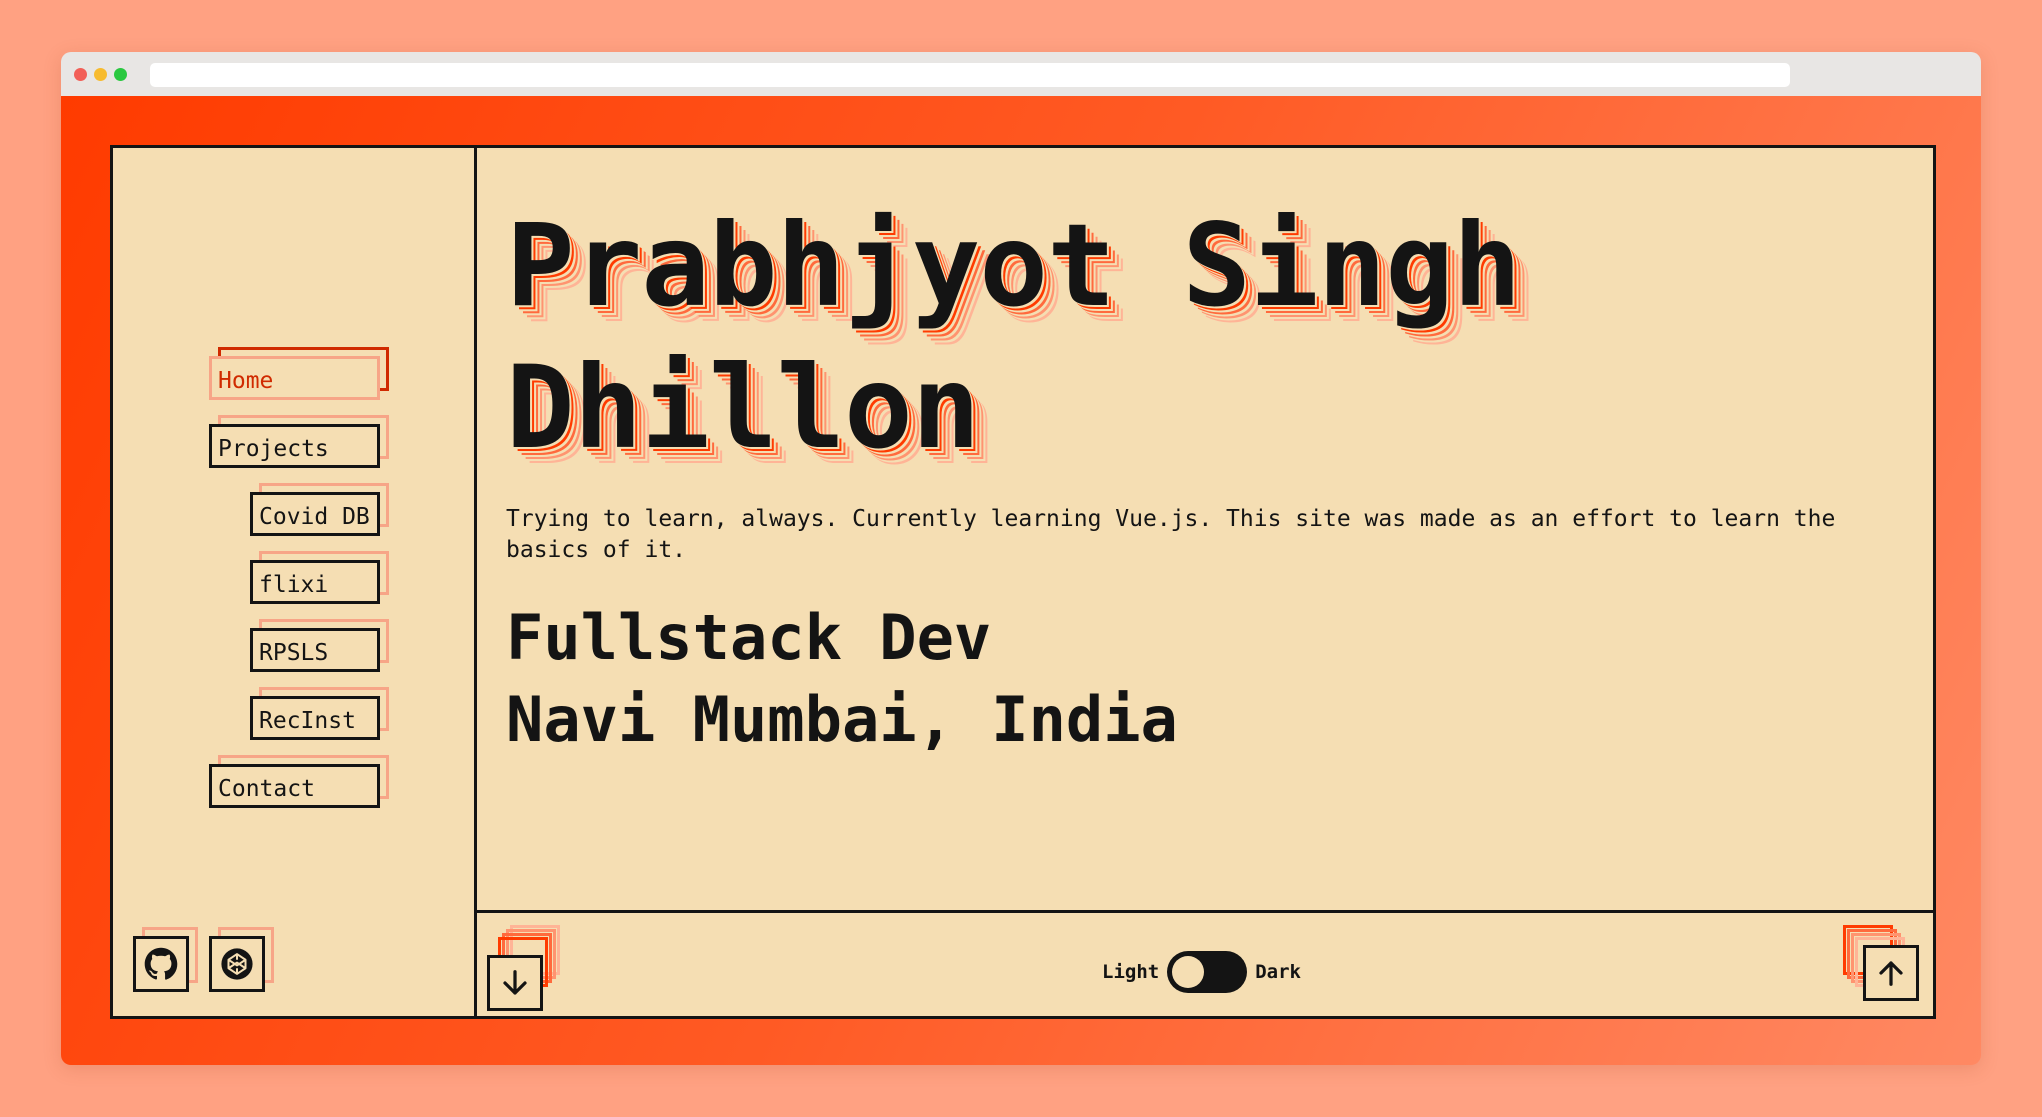 The height and width of the screenshot is (1117, 2042). Describe the element at coordinates (294, 378) in the screenshot. I see `nav-item-label: Home` at that location.